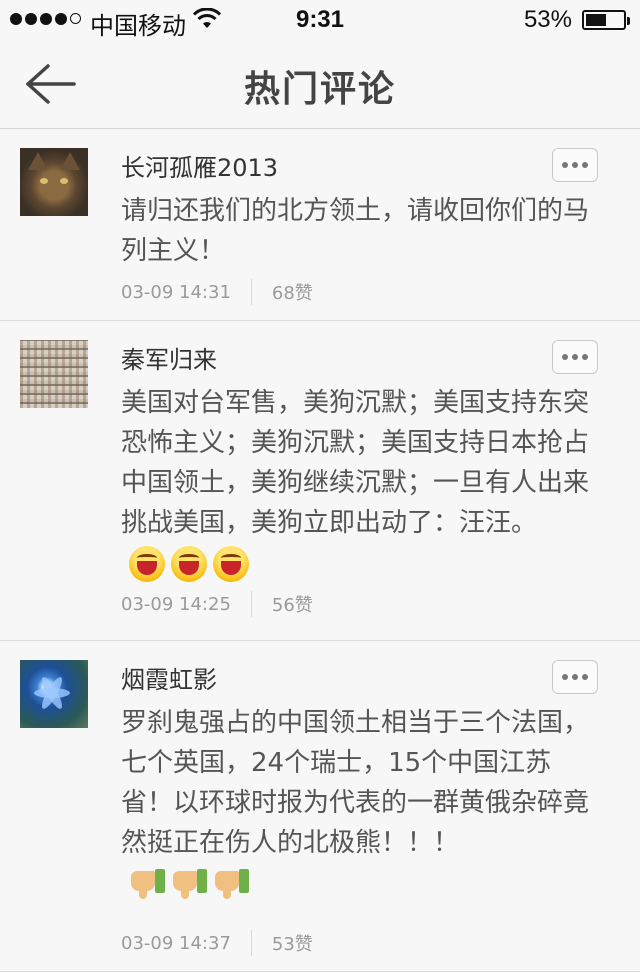  I want to click on comment-meta: 03-09 14:31 68赞, so click(217, 292).